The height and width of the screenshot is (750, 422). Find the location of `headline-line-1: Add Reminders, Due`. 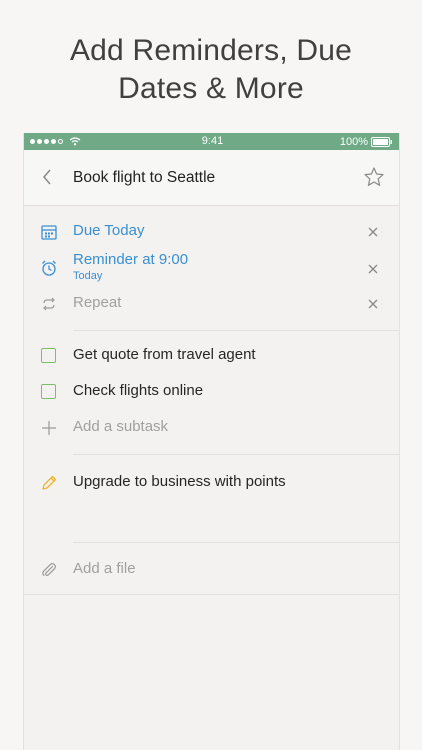

headline-line-1: Add Reminders, Due is located at coordinates (211, 50).